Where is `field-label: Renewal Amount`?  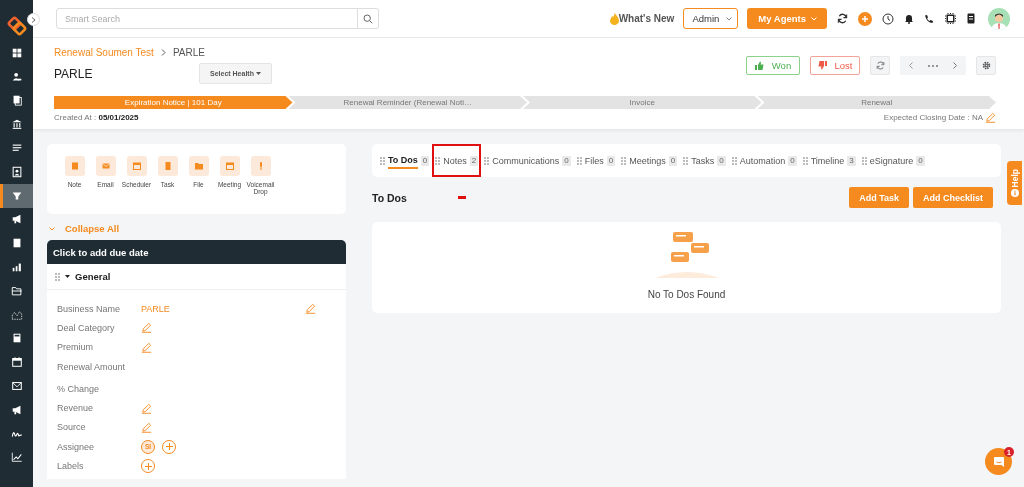 field-label: Renewal Amount is located at coordinates (92, 366).